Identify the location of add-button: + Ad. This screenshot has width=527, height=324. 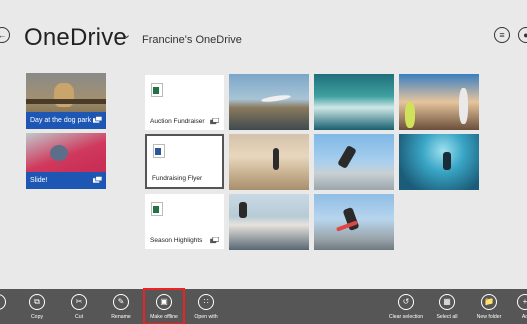
(516, 306).